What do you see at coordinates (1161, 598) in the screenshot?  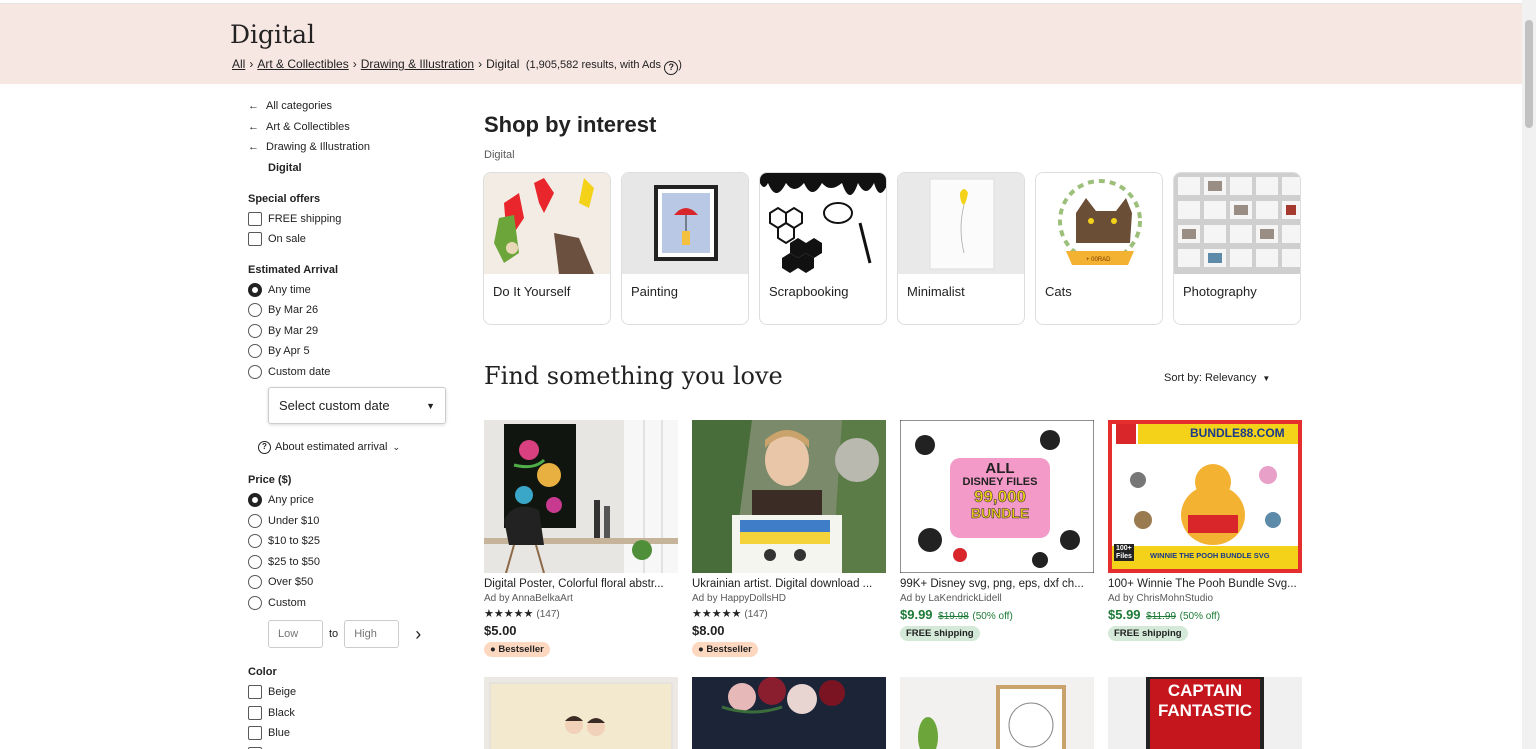 I see `listing-ad-shop: Ad by ChrisMohnStudio` at bounding box center [1161, 598].